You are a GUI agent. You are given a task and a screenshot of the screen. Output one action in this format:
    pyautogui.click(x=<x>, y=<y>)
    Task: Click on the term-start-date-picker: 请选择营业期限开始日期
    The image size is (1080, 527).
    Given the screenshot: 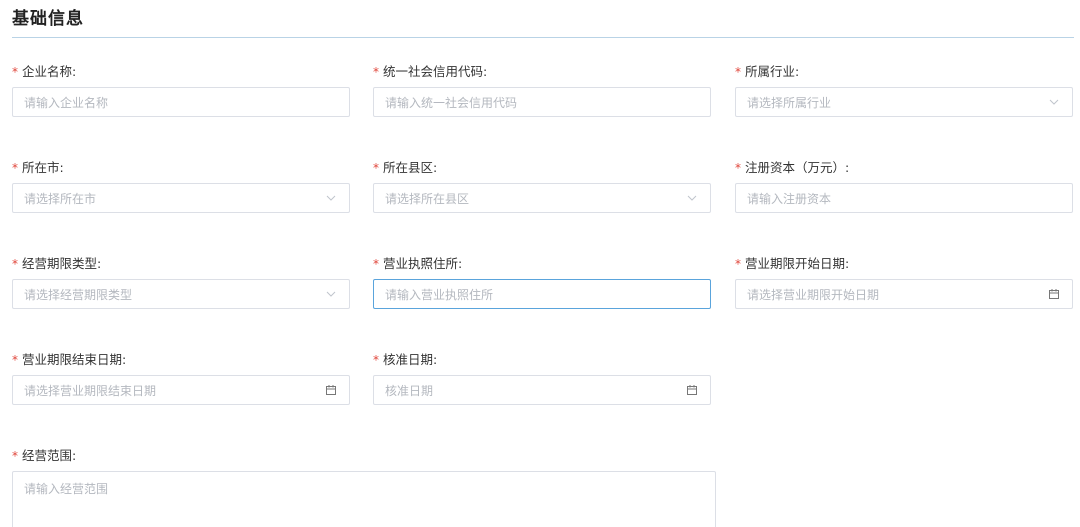 What is the action you would take?
    pyautogui.click(x=904, y=294)
    